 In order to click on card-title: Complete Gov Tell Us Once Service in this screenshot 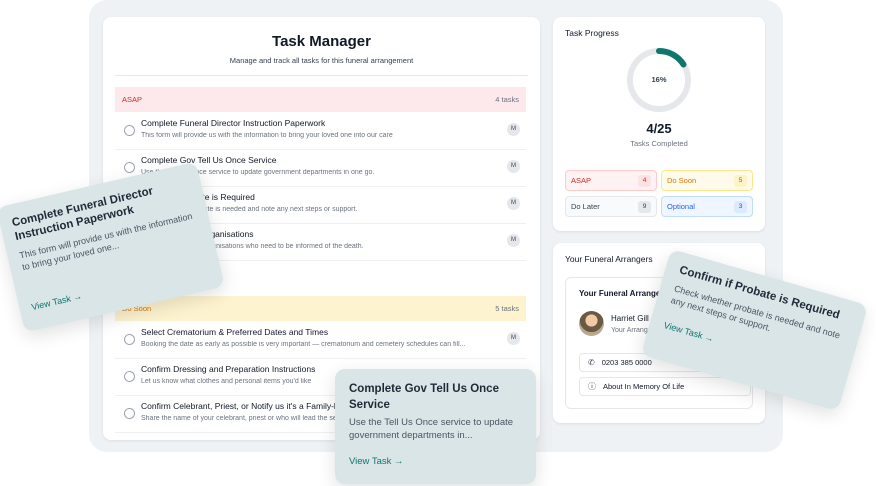, I will do `click(424, 397)`.